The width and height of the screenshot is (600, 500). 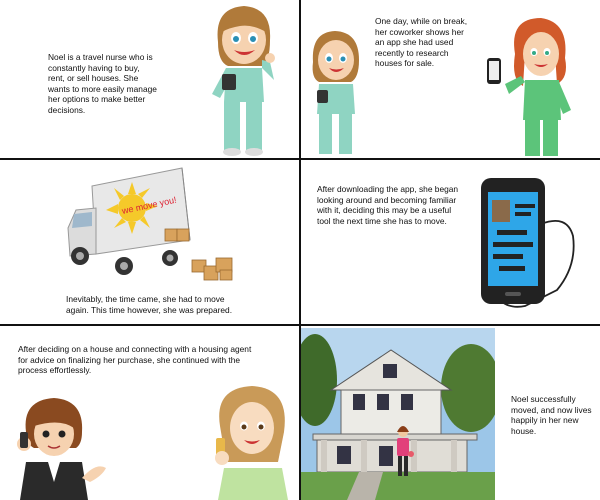 What do you see at coordinates (528, 243) in the screenshot?
I see `smartphone-app` at bounding box center [528, 243].